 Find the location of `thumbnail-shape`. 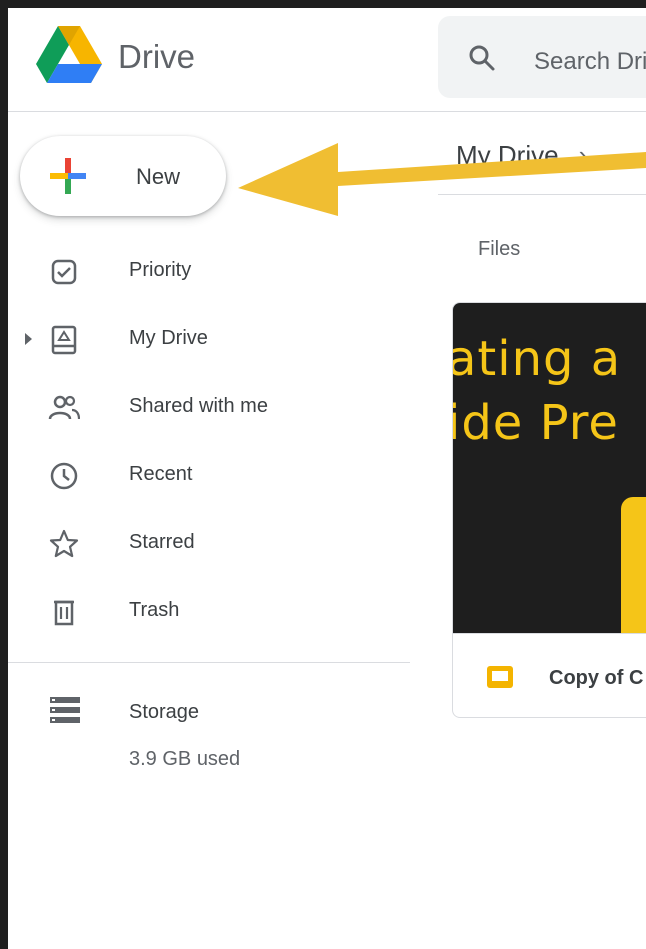

thumbnail-shape is located at coordinates (633, 565).